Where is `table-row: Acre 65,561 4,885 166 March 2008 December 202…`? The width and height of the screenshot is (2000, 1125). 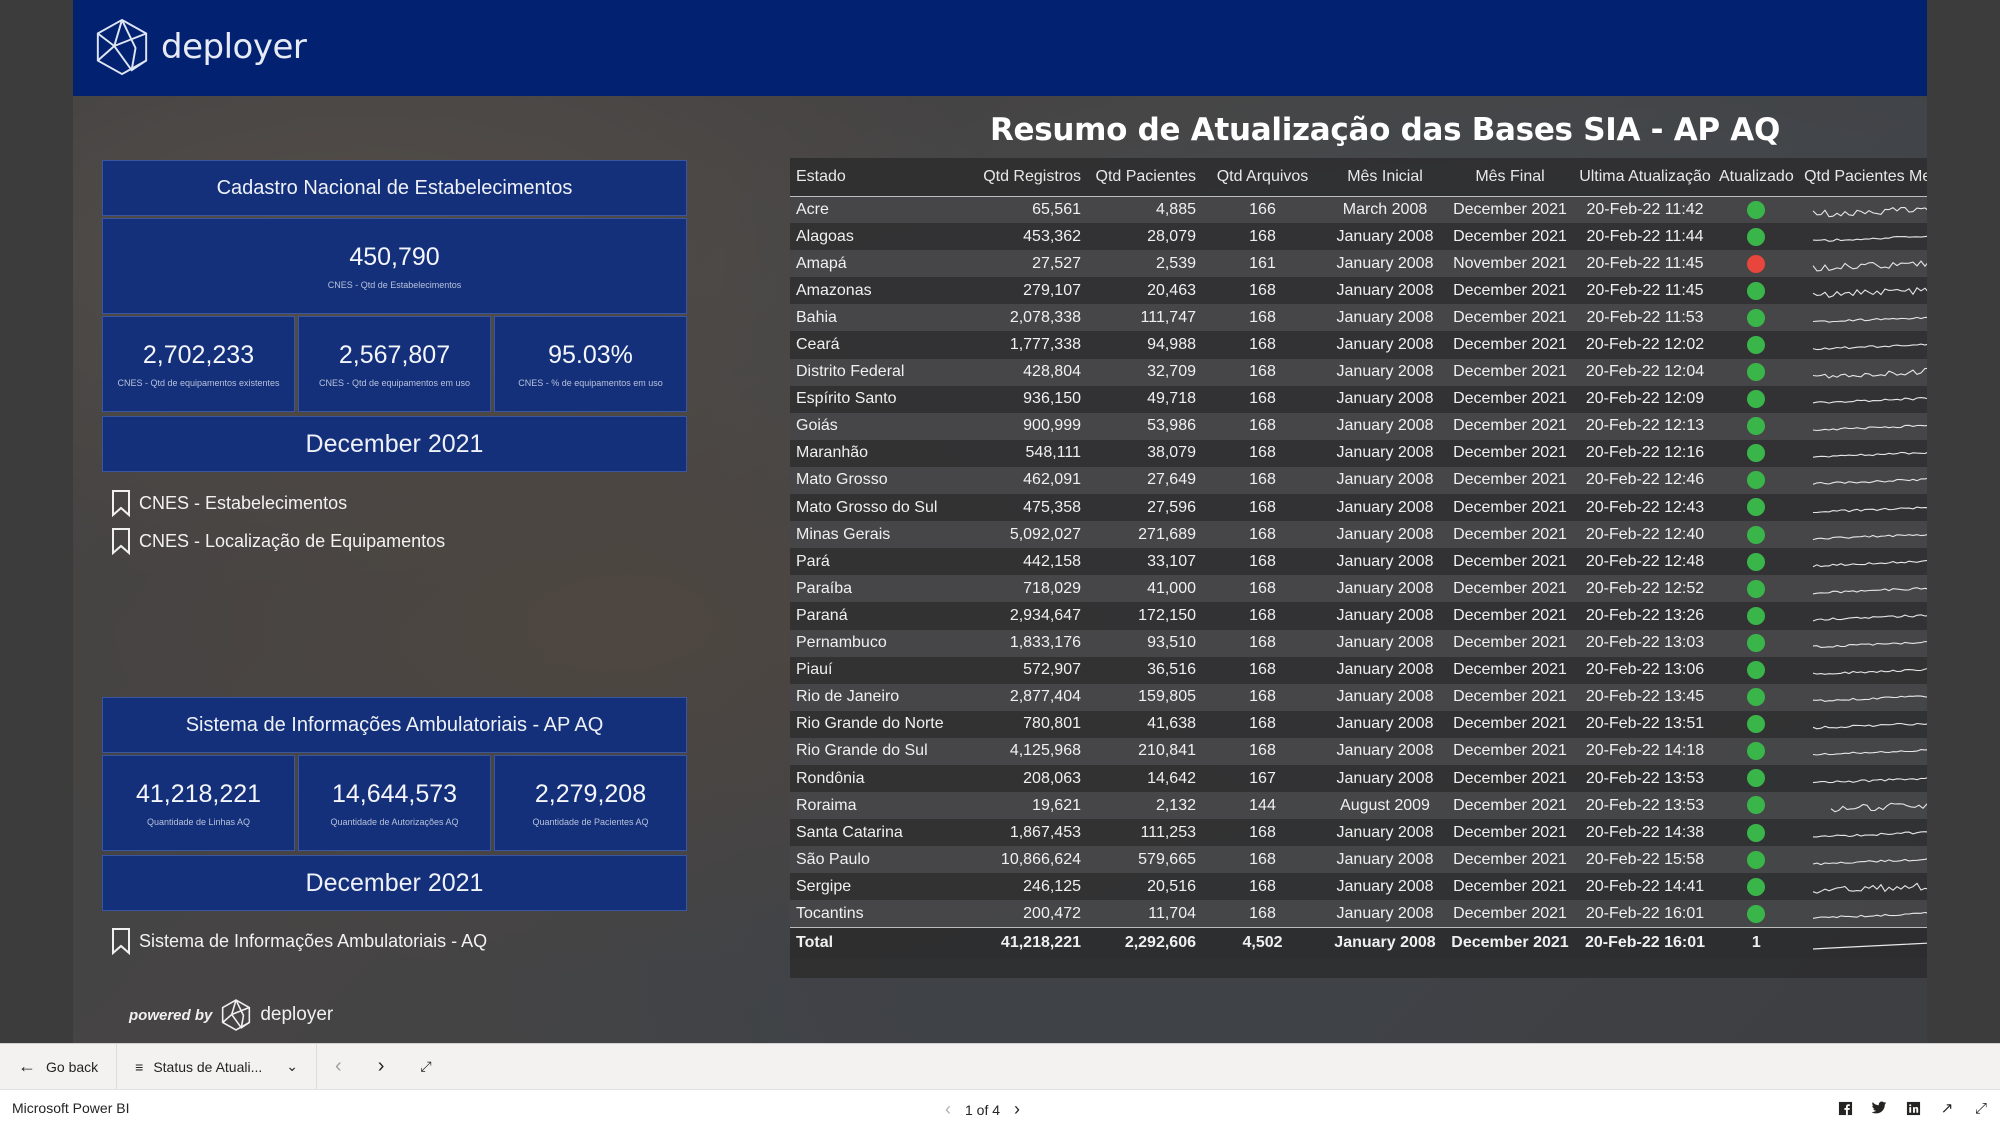
table-row: Acre 65,561 4,885 166 March 2008 December 202… is located at coordinates (1358, 210).